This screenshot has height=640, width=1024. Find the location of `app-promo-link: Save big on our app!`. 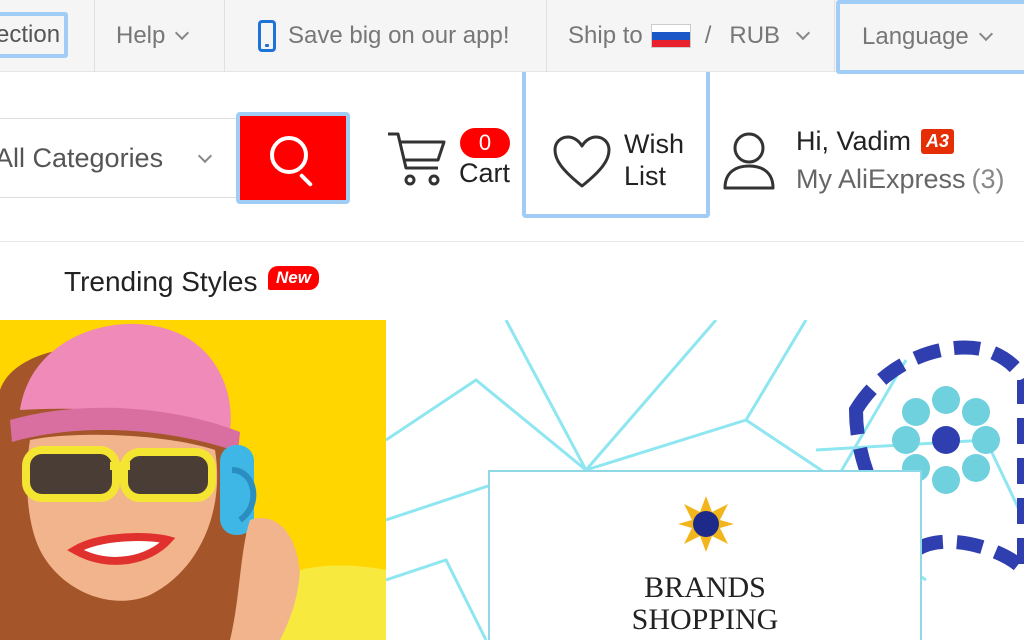

app-promo-link: Save big on our app! is located at coordinates (384, 36).